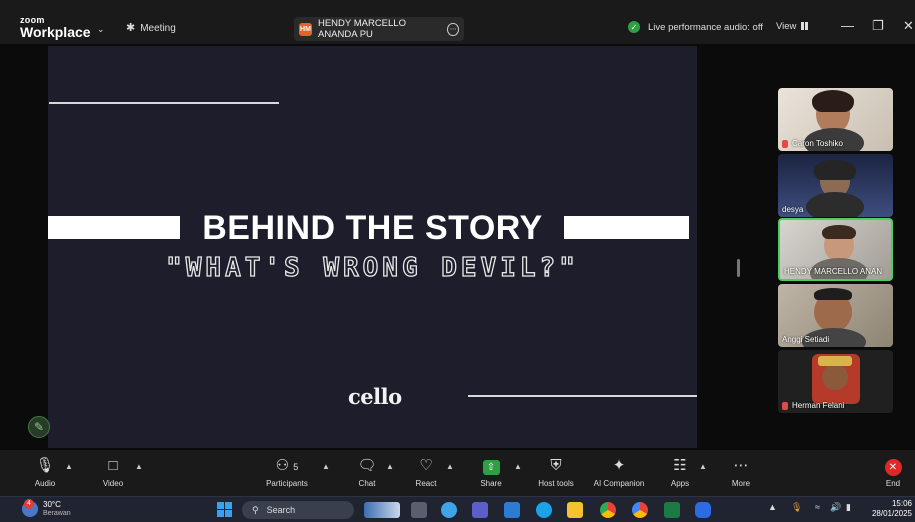 The width and height of the screenshot is (915, 522). Describe the element at coordinates (695, 27) in the screenshot. I see `audio-status-indicator: ✓ Live performance audio: off` at that location.